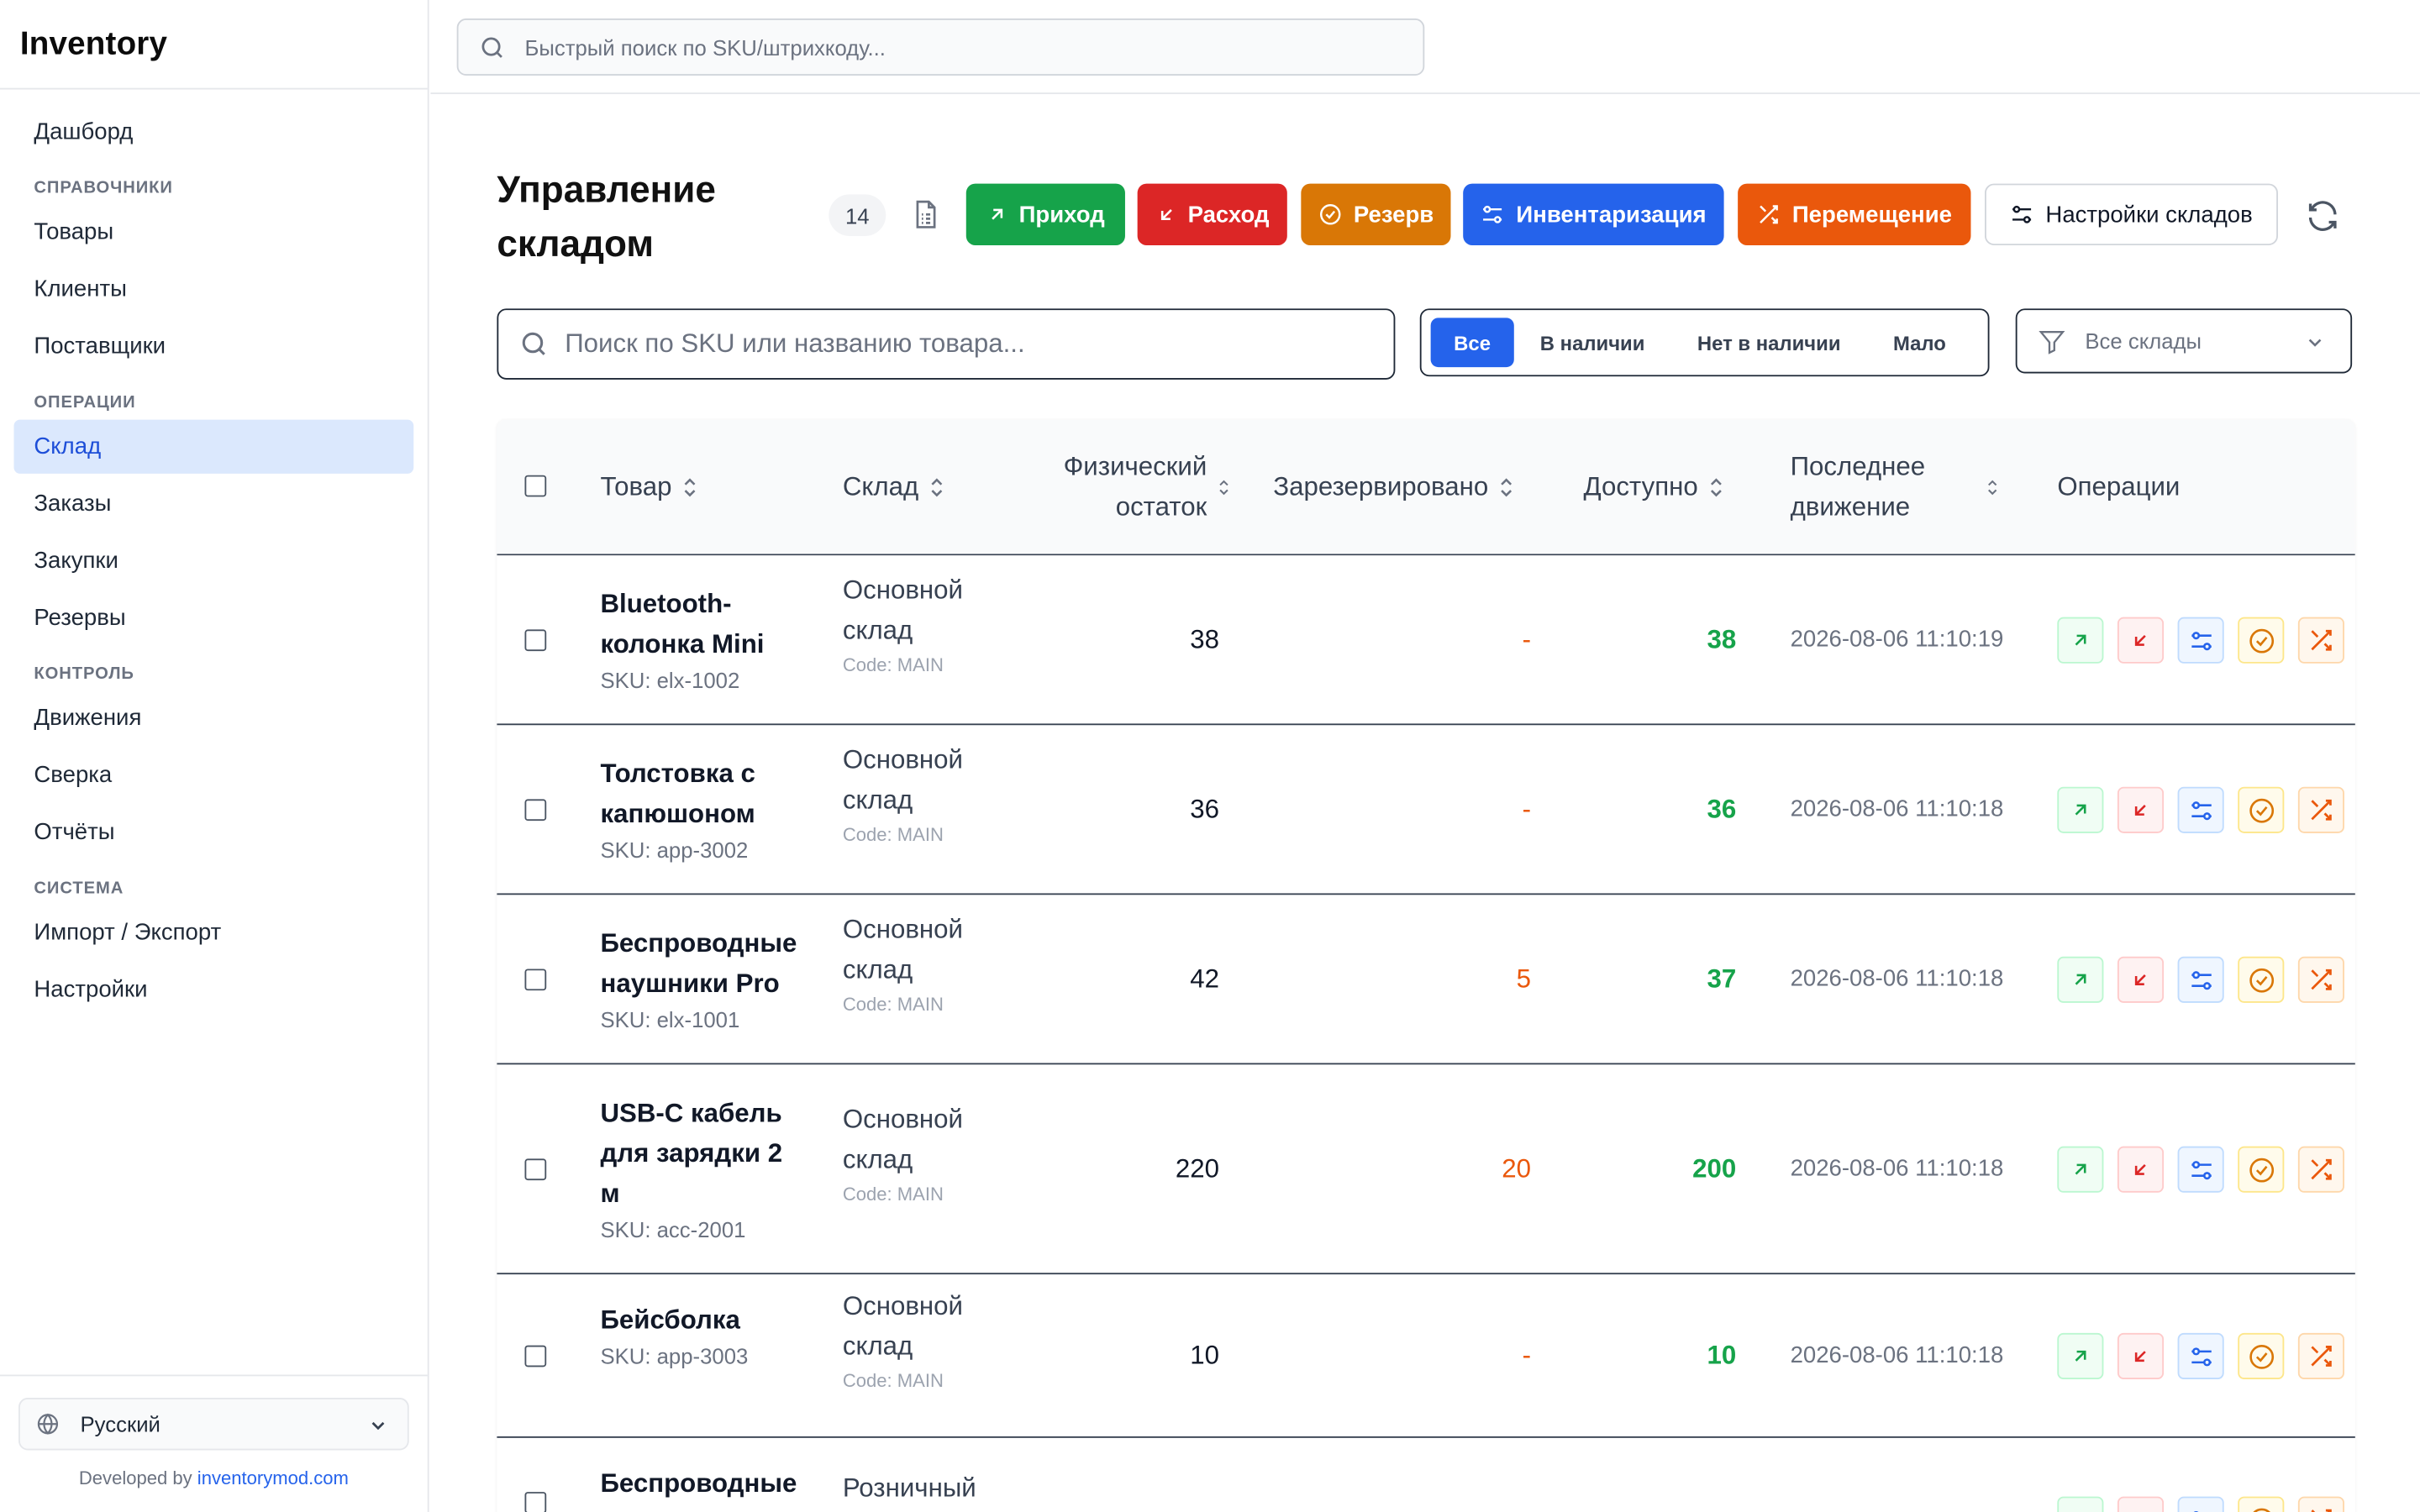 Image resolution: width=2420 pixels, height=1512 pixels. What do you see at coordinates (214, 617) in the screenshot?
I see `sidebar-item-reserves: Резервы` at bounding box center [214, 617].